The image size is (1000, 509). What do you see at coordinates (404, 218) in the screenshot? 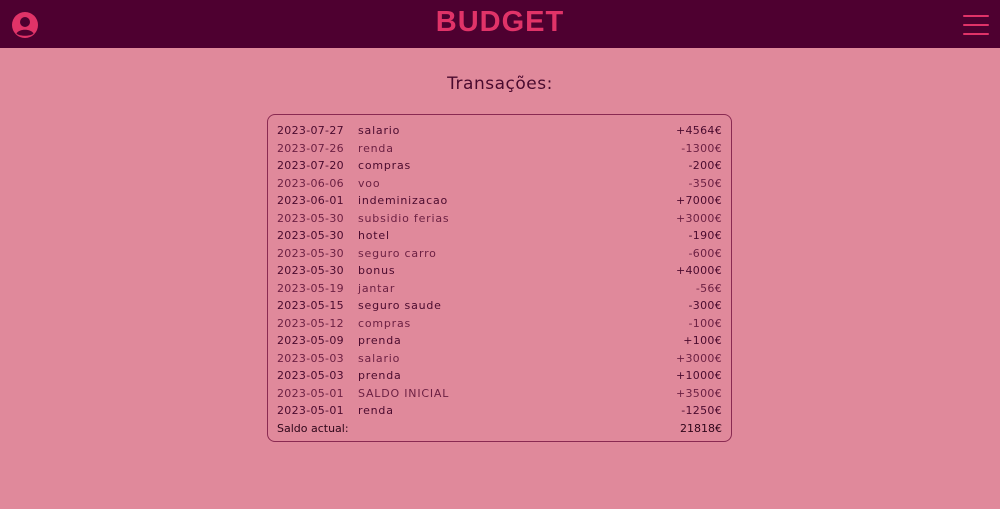
I see `transaction-description: subsidio ferias` at bounding box center [404, 218].